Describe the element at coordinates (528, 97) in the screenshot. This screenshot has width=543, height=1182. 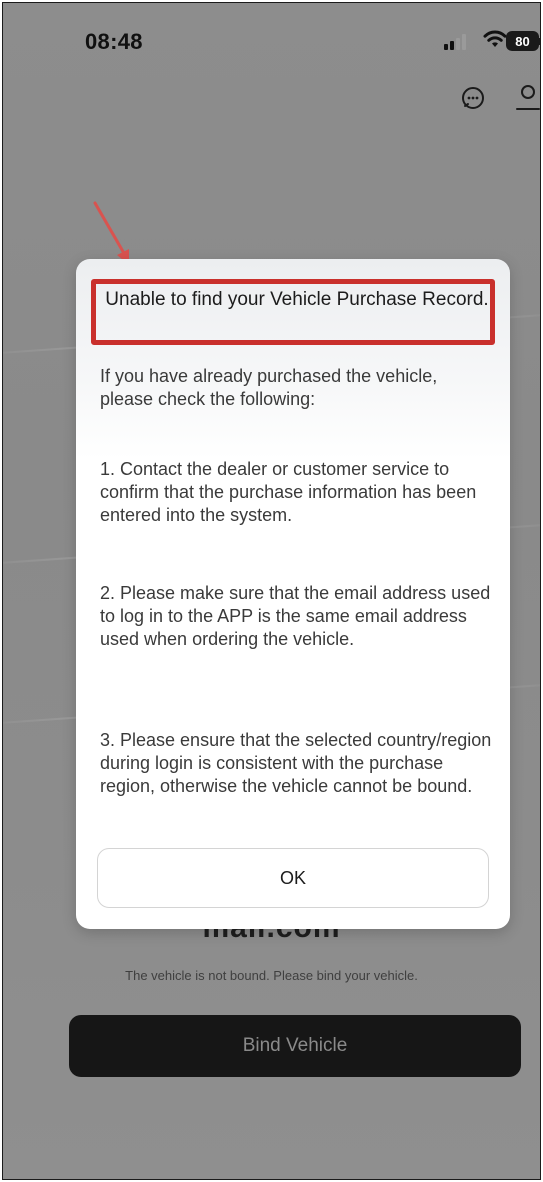
I see `user-icon` at that location.